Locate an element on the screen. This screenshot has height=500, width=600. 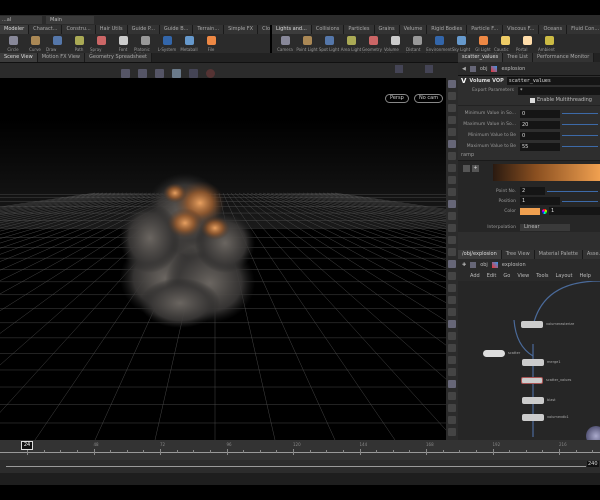
pane-tab: /obj/explosion is located at coordinates (480, 254).